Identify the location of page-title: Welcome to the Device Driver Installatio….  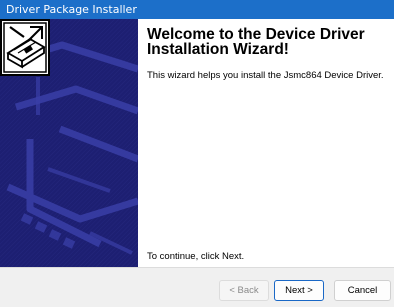
(267, 42).